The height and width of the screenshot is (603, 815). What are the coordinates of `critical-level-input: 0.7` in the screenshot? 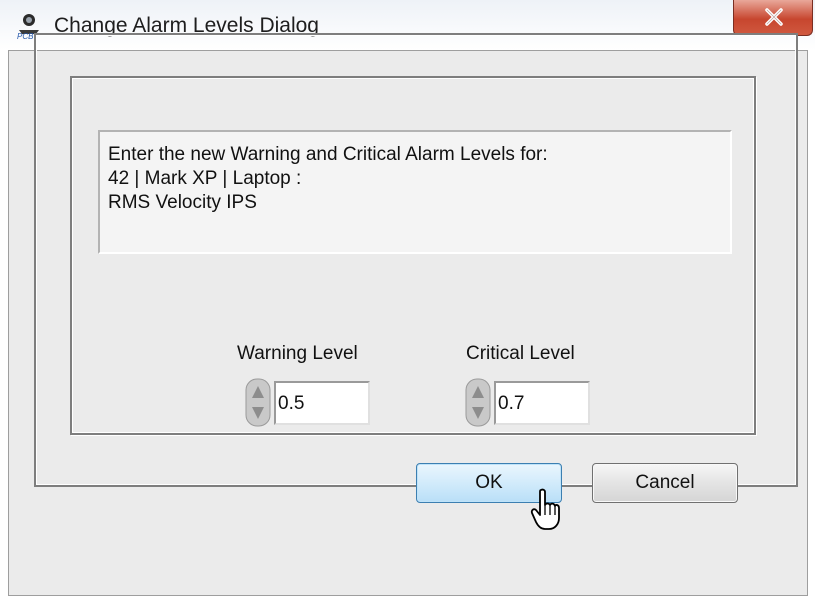 It's located at (542, 403).